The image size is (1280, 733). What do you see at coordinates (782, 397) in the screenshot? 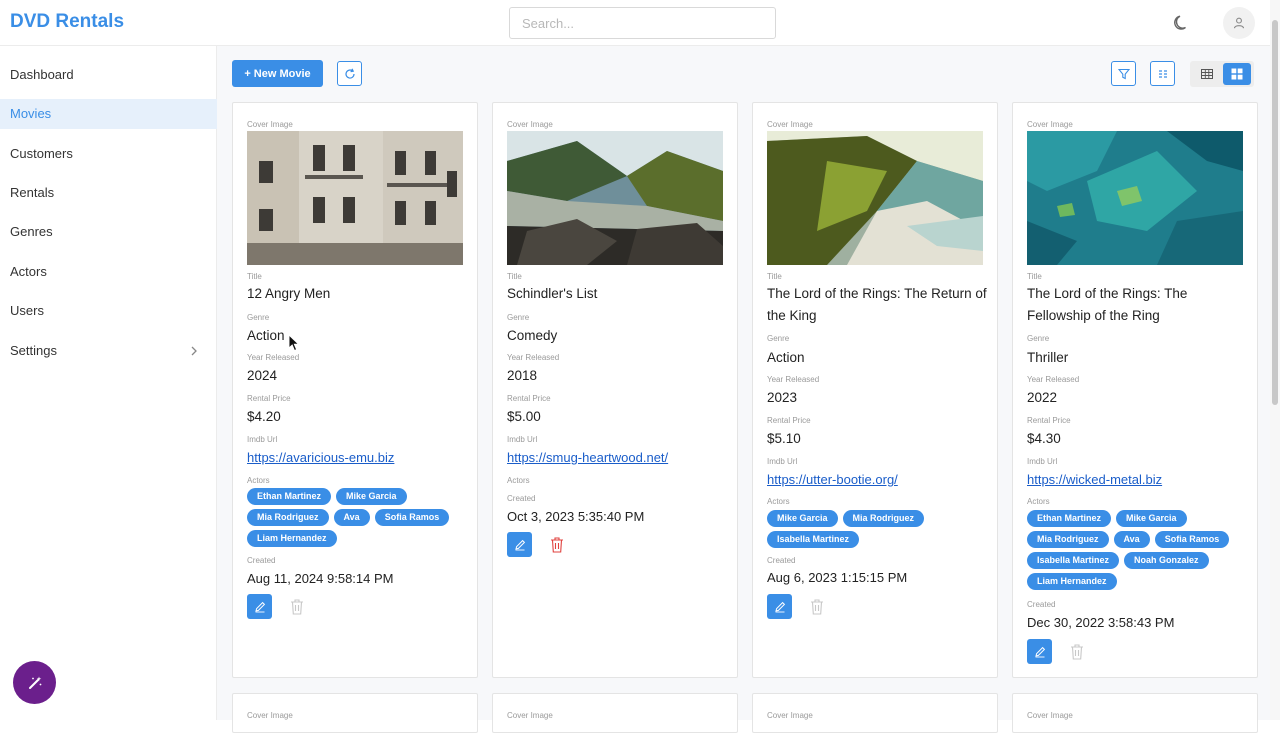
I see `movie-year: 2023` at bounding box center [782, 397].